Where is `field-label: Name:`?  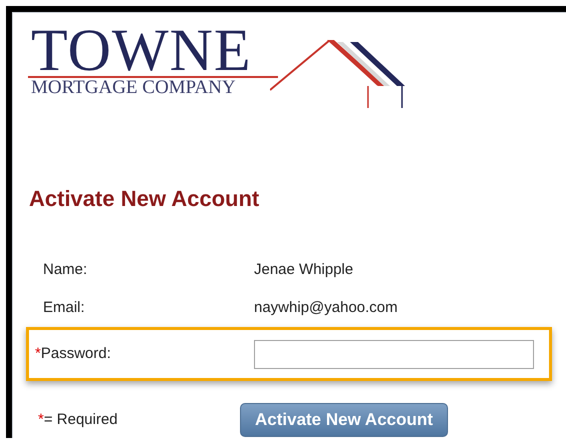
field-label: Name: is located at coordinates (65, 270).